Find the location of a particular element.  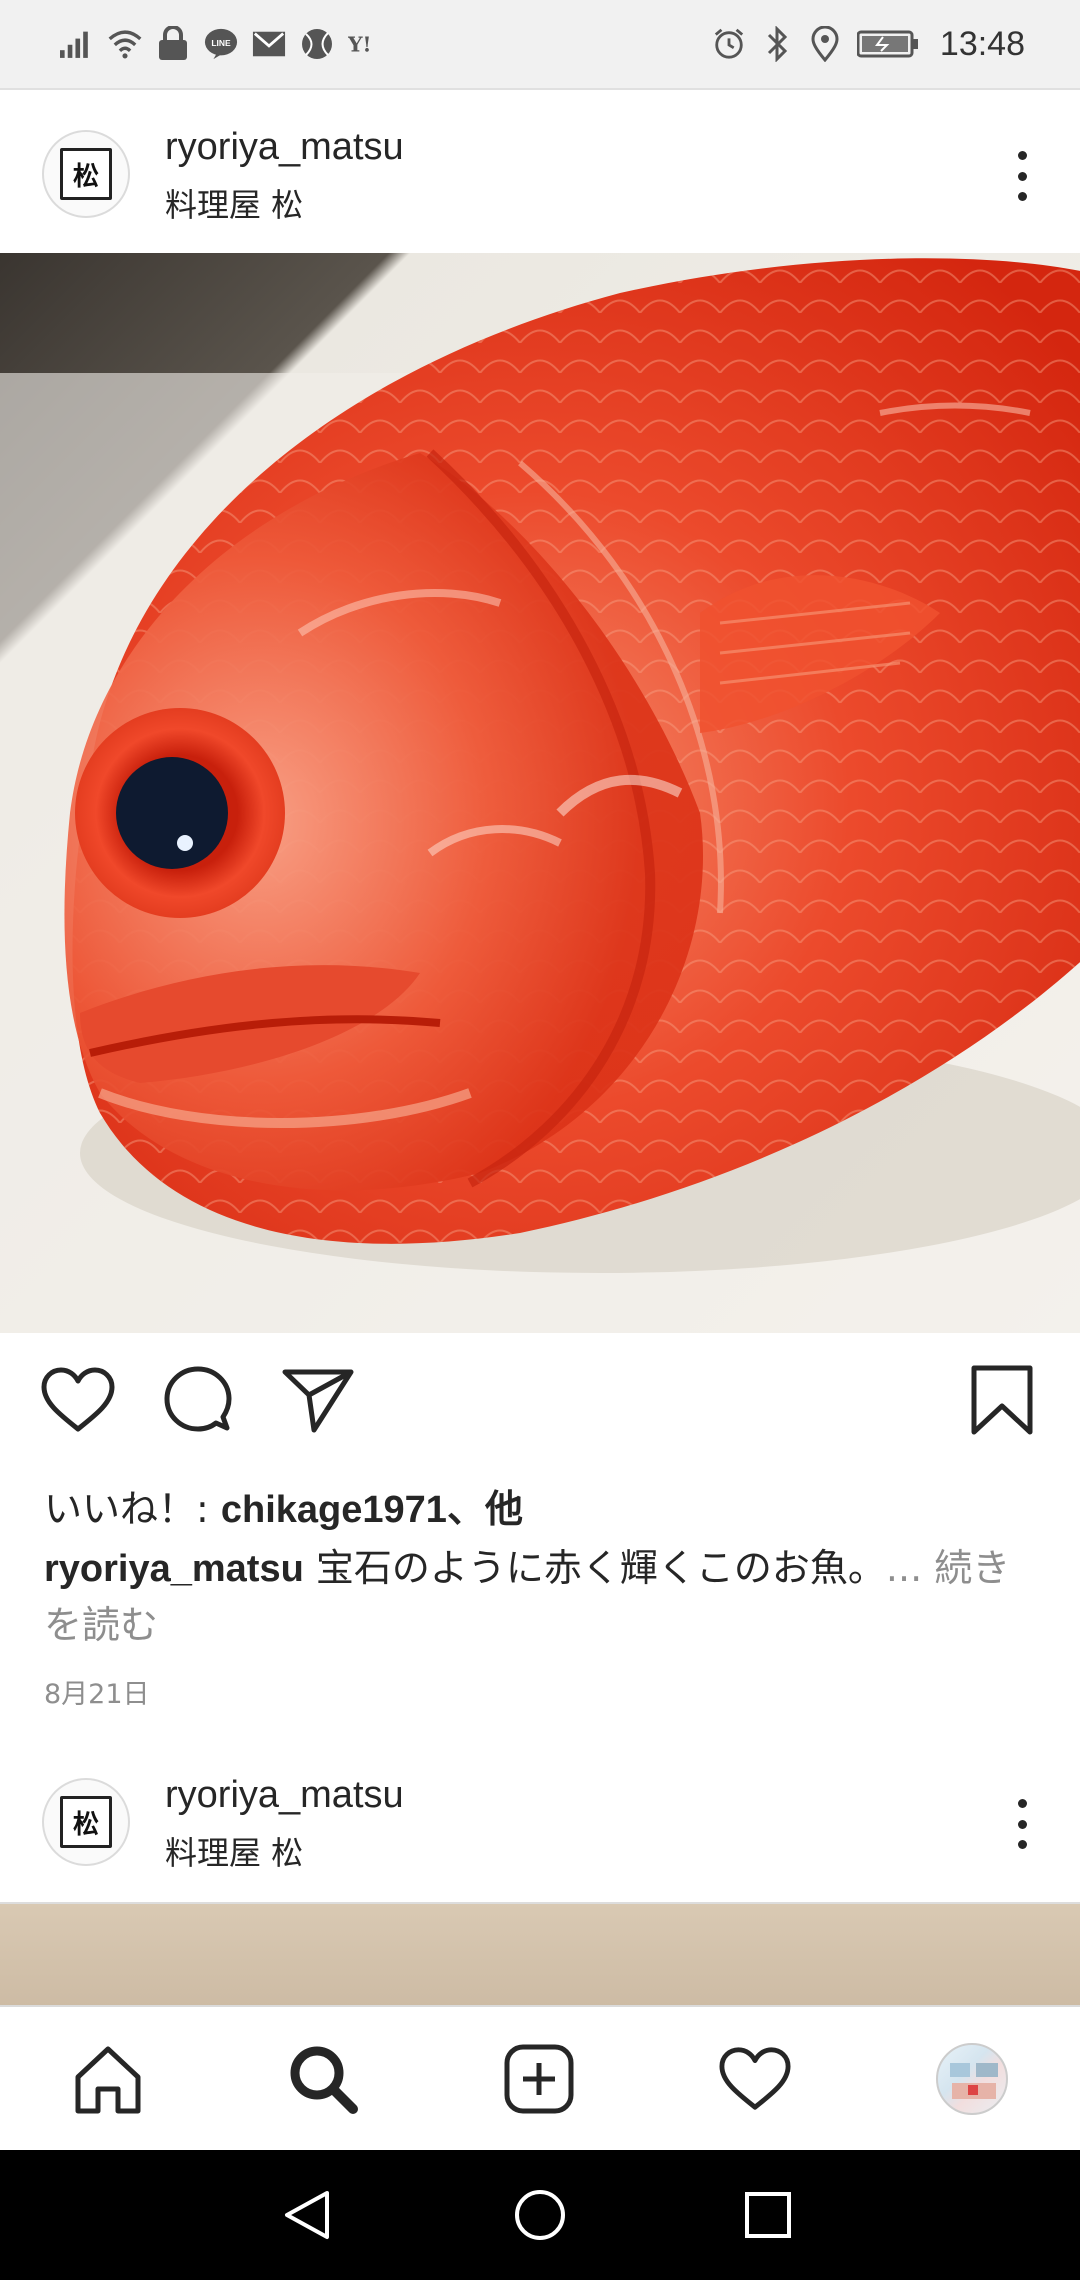

new-post-icon is located at coordinates (539, 2079).